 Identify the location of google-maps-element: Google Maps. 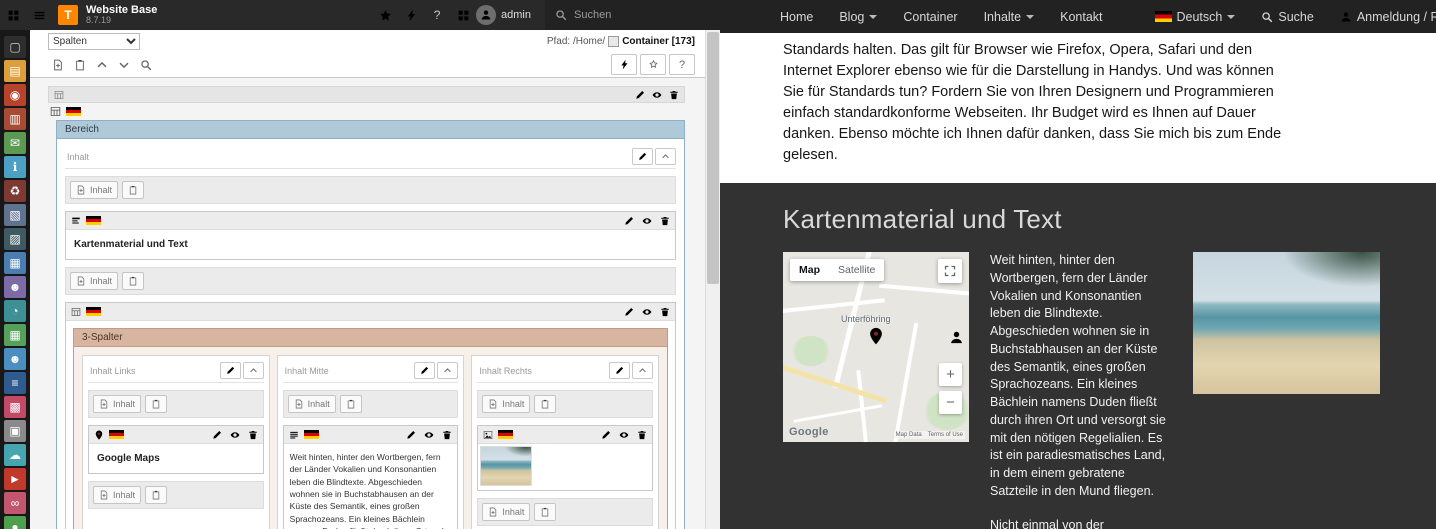
(176, 449).